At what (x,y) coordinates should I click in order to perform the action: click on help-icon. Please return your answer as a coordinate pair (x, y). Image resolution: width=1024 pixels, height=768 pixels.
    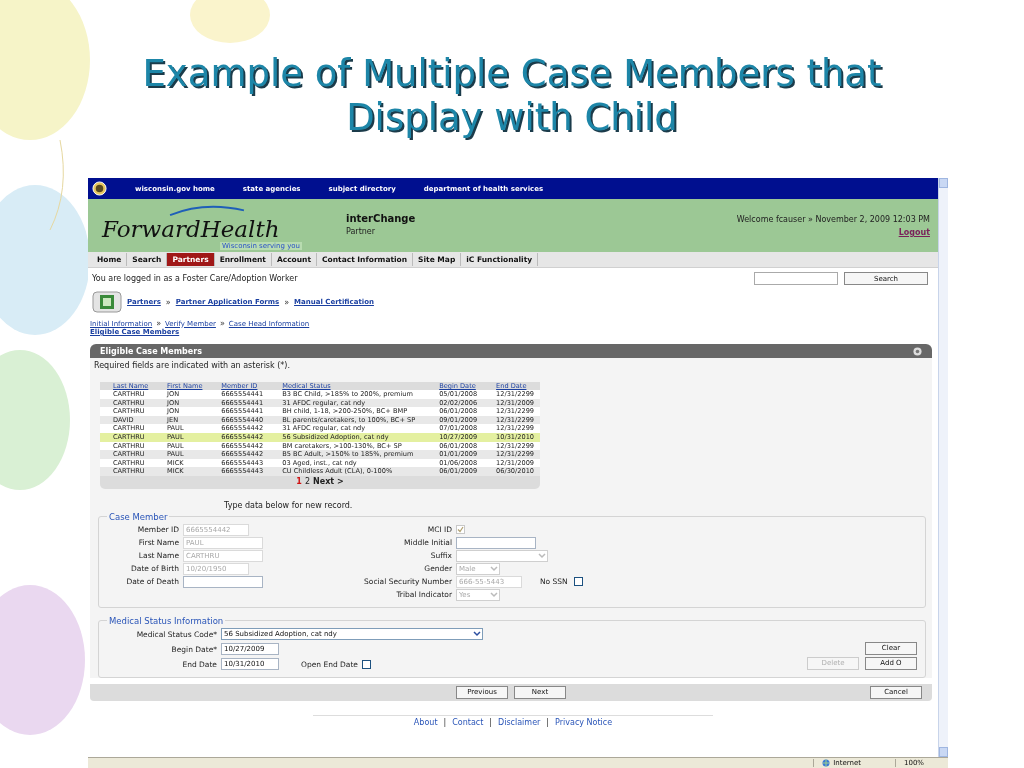
    Looking at the image, I should click on (917, 351).